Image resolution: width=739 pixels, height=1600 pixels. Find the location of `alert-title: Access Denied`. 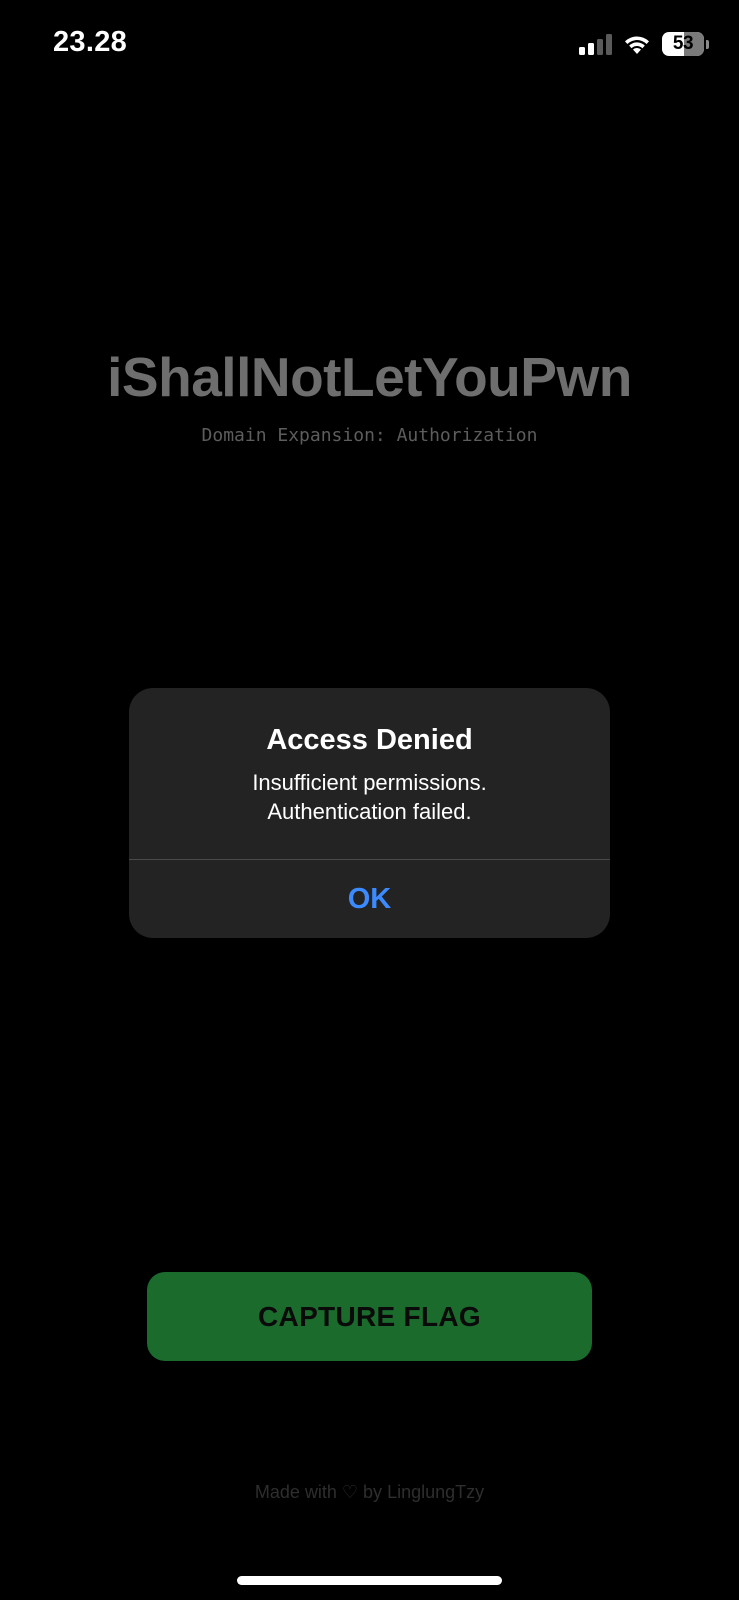

alert-title: Access Denied is located at coordinates (369, 740).